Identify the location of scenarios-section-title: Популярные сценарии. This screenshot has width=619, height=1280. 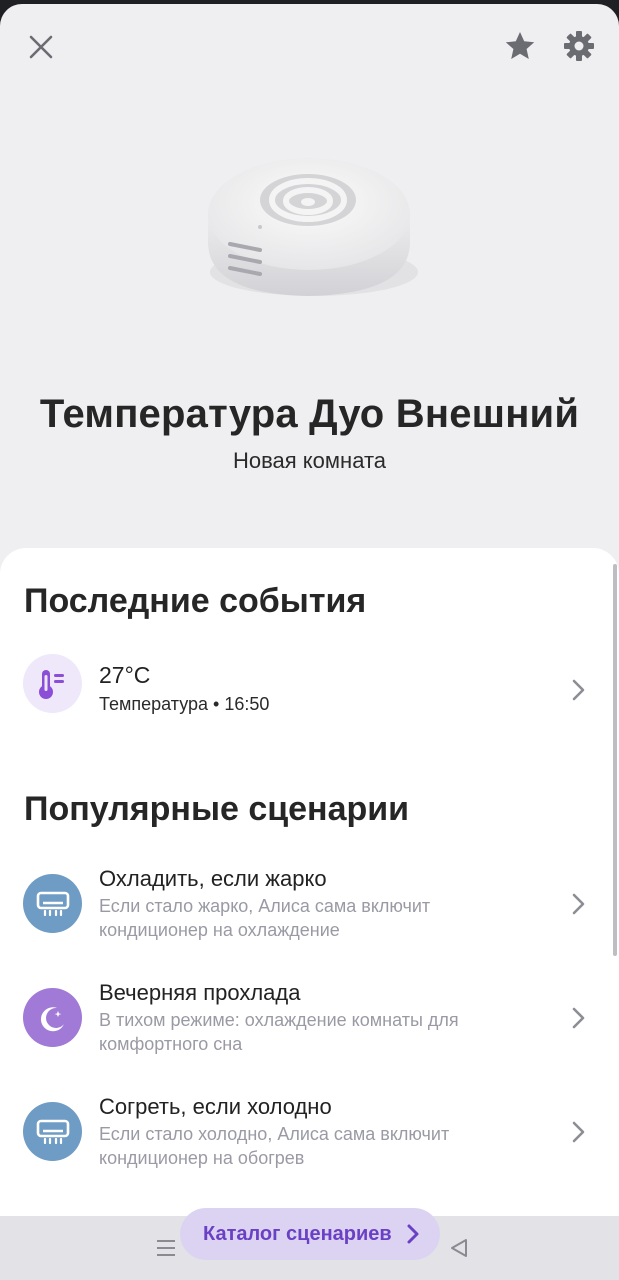
(217, 809).